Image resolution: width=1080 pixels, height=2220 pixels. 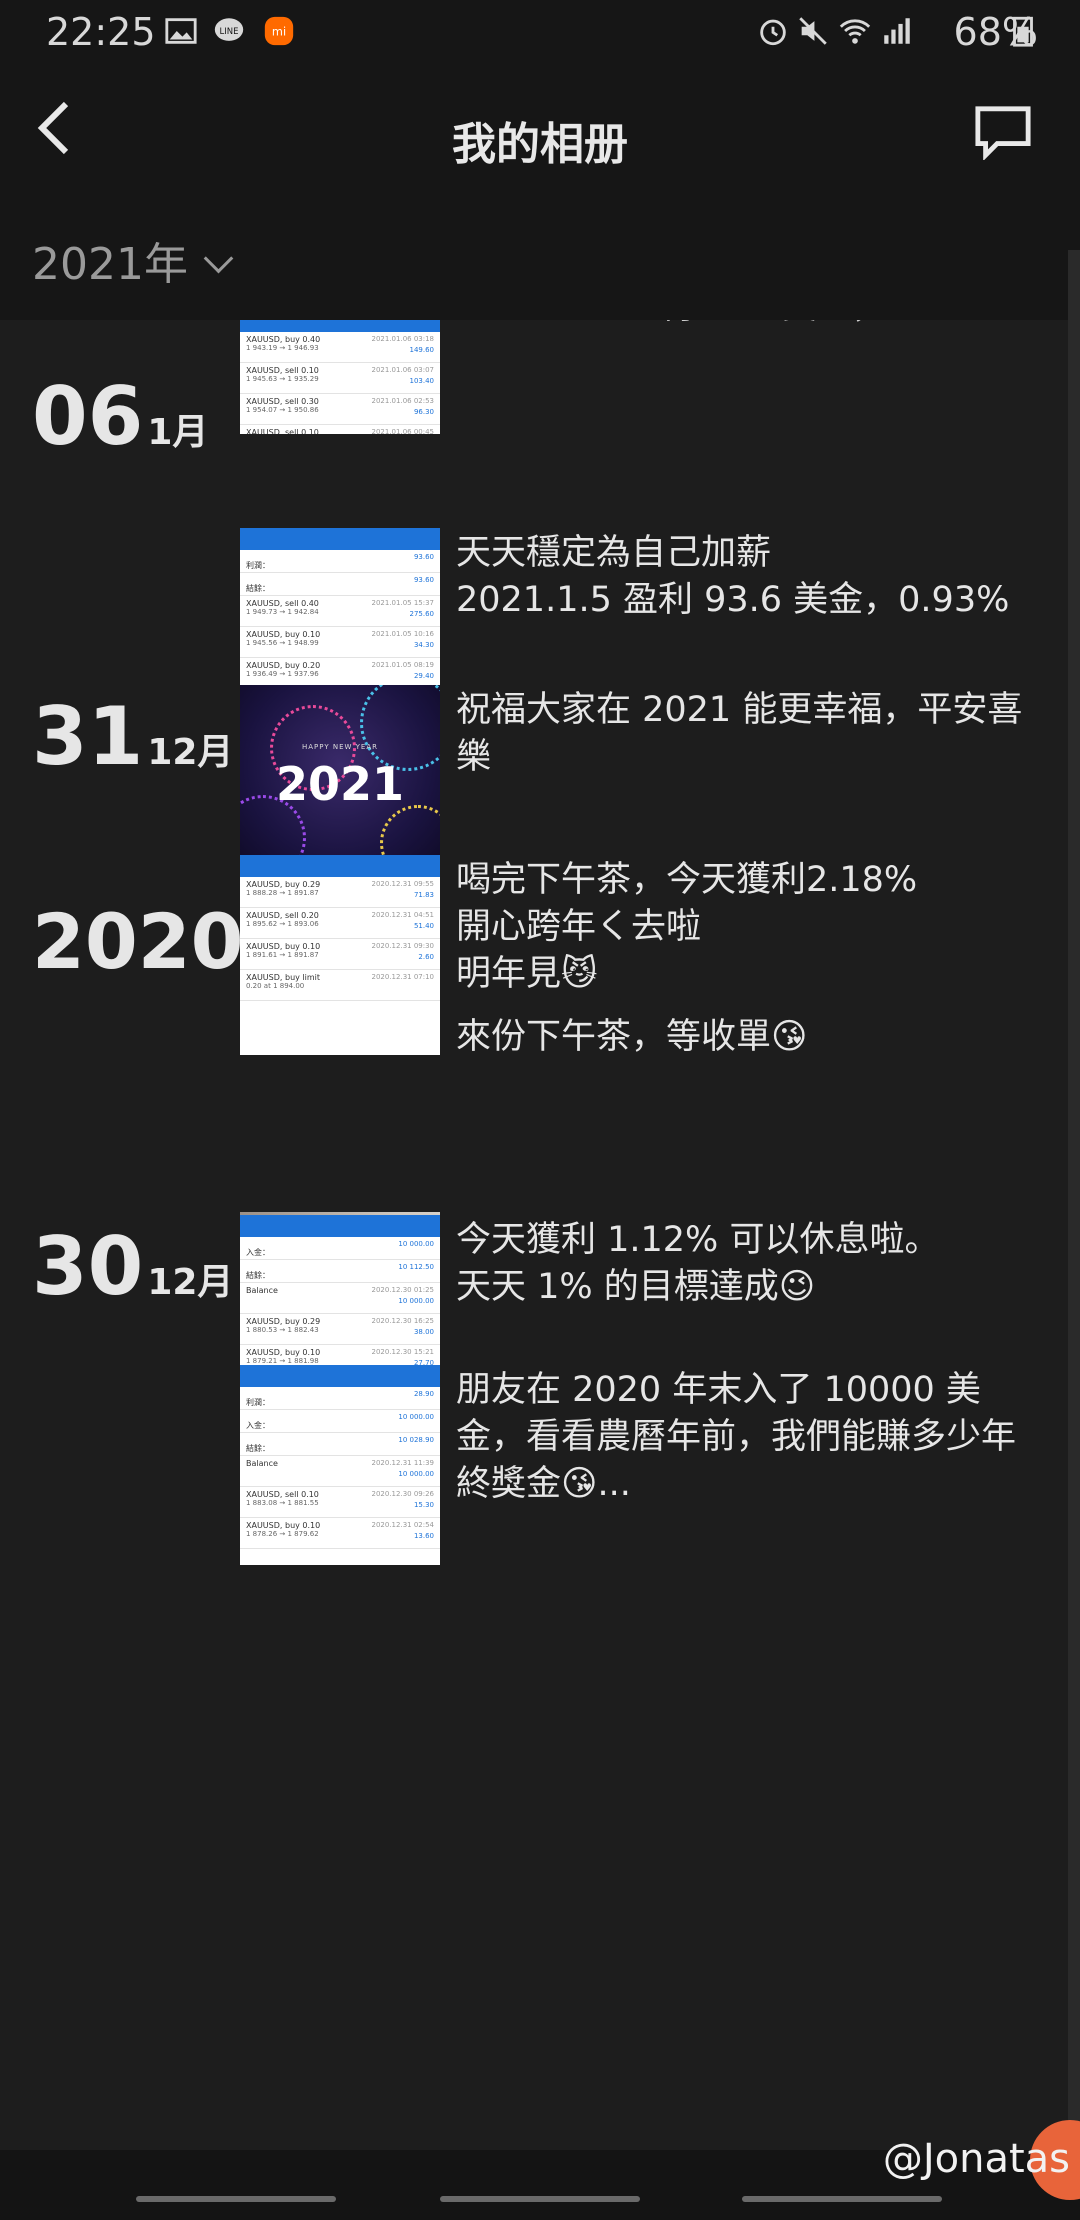 What do you see at coordinates (340, 1271) in the screenshot?
I see `summary-row: 結餘： 10 112.50` at bounding box center [340, 1271].